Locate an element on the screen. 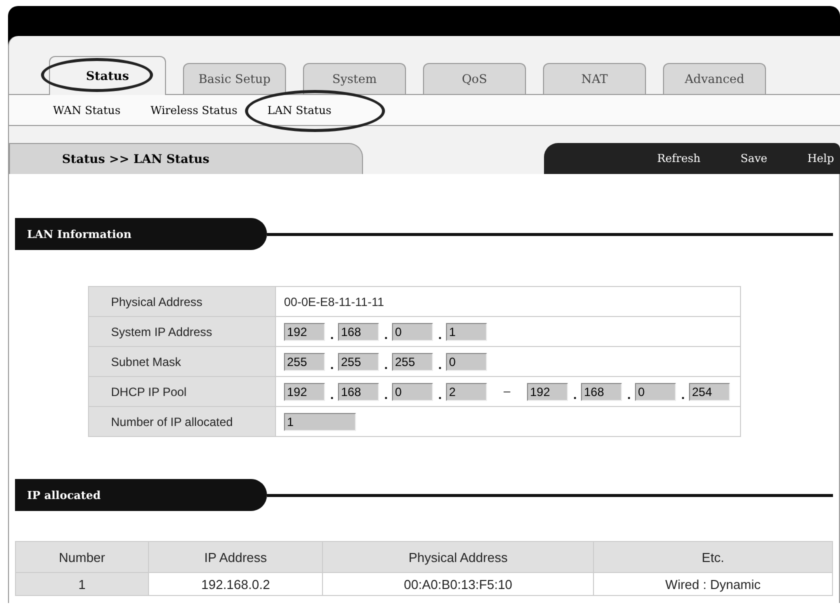 The height and width of the screenshot is (613, 840). table-cell: 1 is located at coordinates (82, 584).